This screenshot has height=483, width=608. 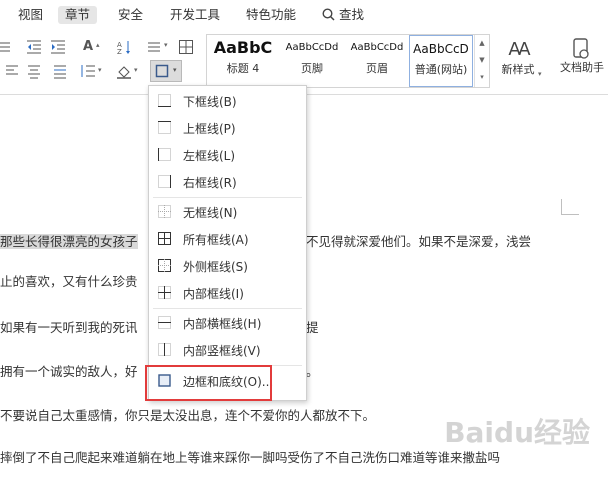 I want to click on menu-item-label: 所有框线(A), so click(x=216, y=240).